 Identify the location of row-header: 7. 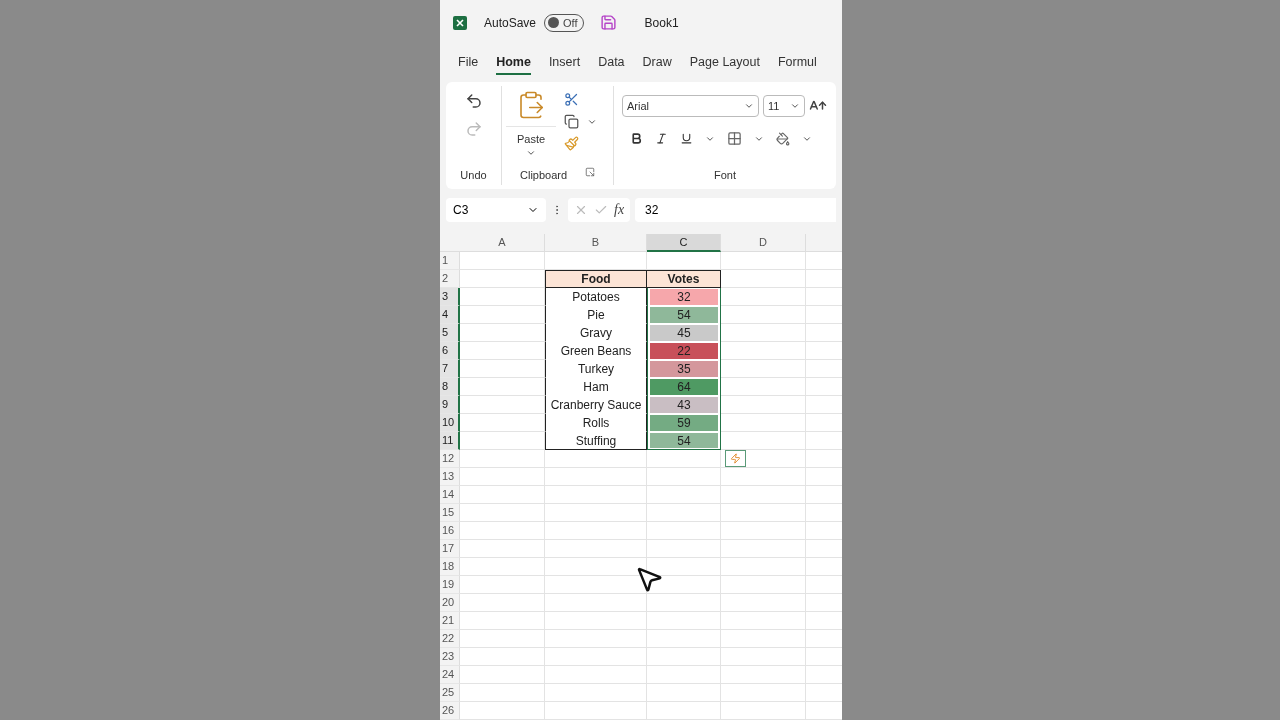
(450, 369).